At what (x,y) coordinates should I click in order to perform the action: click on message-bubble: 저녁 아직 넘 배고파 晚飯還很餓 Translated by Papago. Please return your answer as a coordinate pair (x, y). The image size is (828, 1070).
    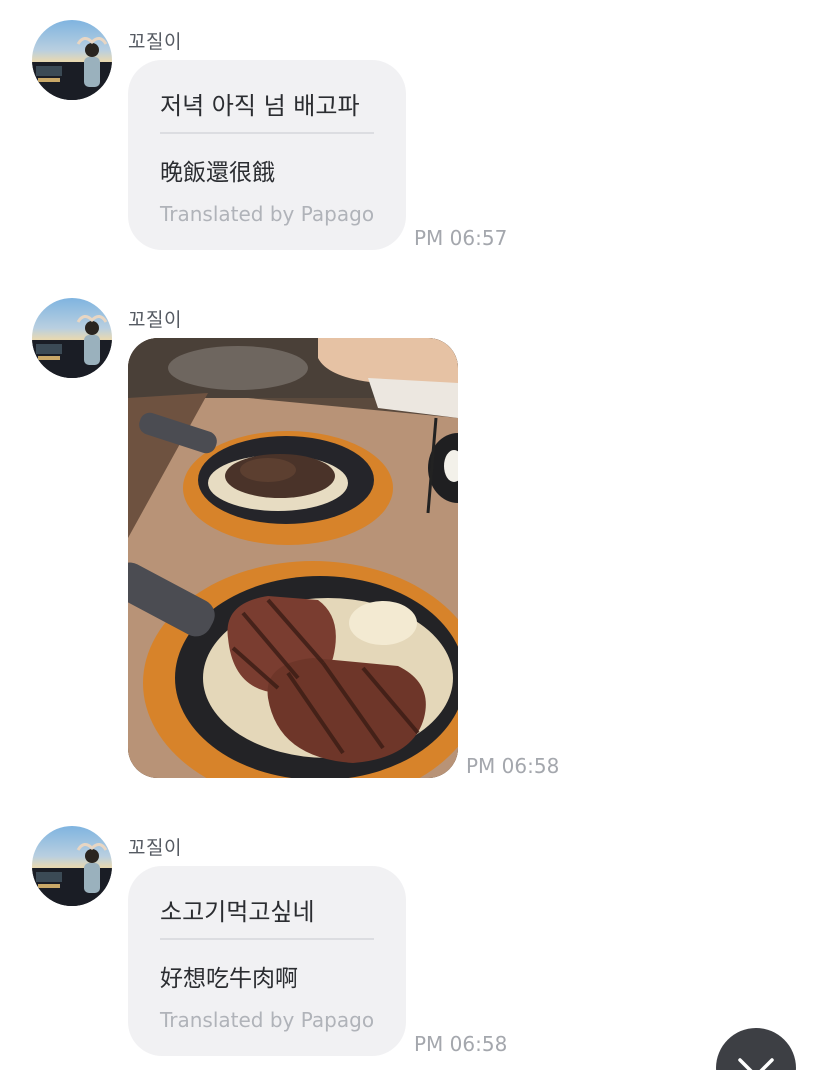
    Looking at the image, I should click on (267, 155).